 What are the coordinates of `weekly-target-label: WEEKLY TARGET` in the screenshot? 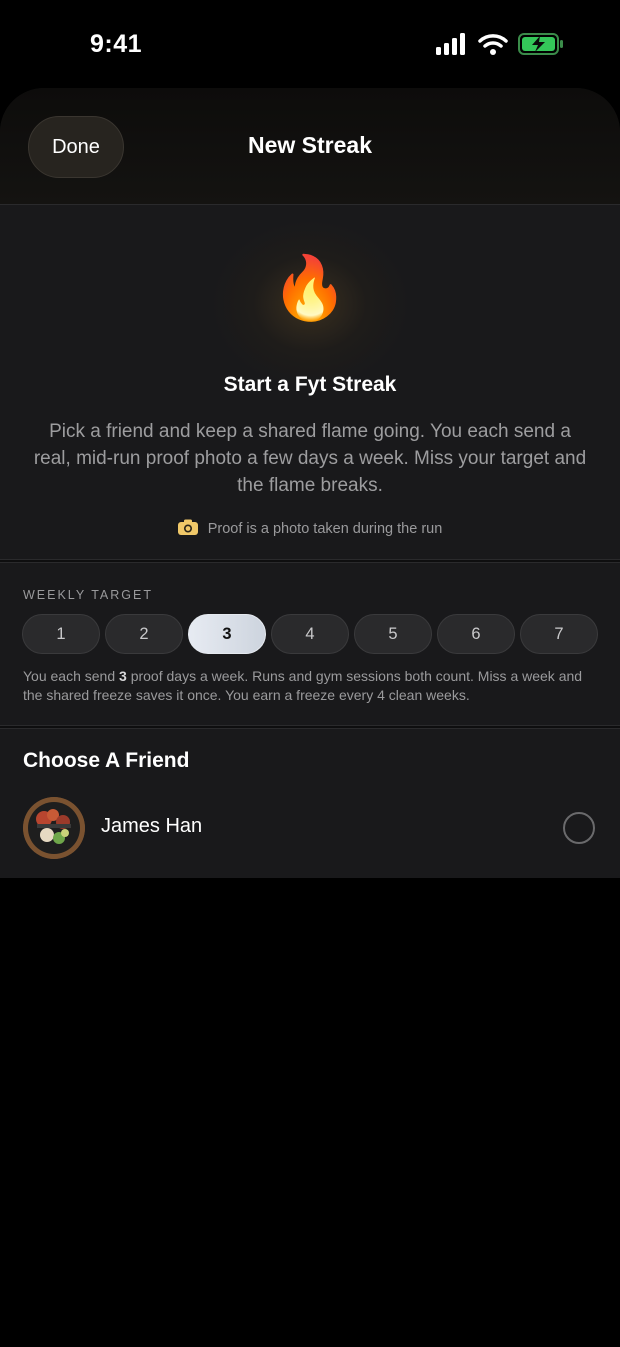 It's located at (88, 595).